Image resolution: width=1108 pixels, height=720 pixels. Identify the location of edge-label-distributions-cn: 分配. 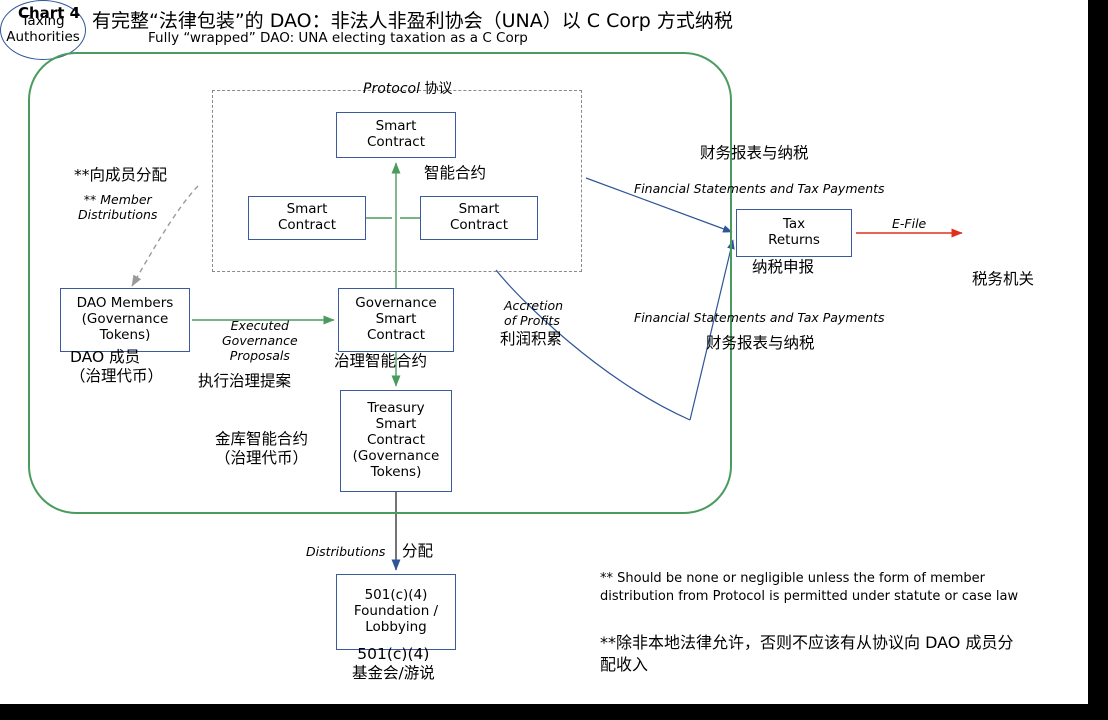
(418, 551).